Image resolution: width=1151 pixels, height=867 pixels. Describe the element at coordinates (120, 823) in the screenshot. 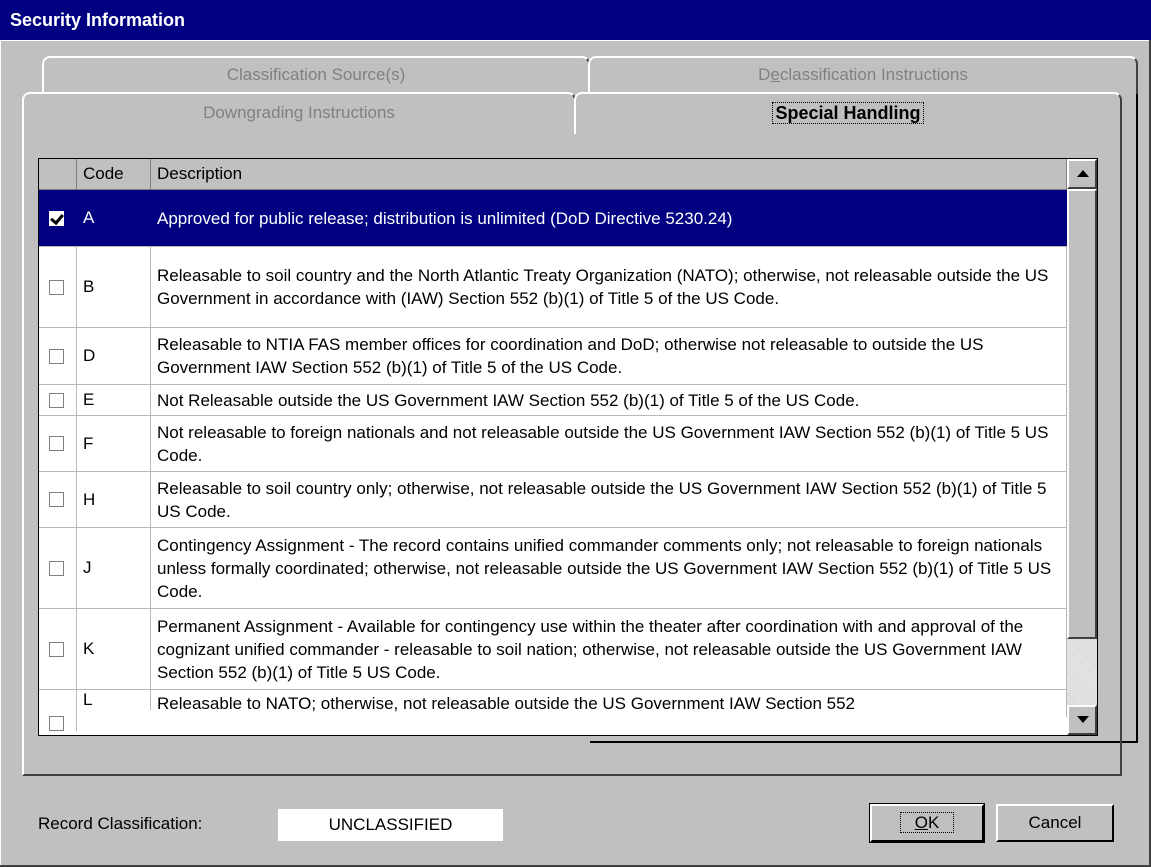

I see `record-classification-label: Record Classification:` at that location.